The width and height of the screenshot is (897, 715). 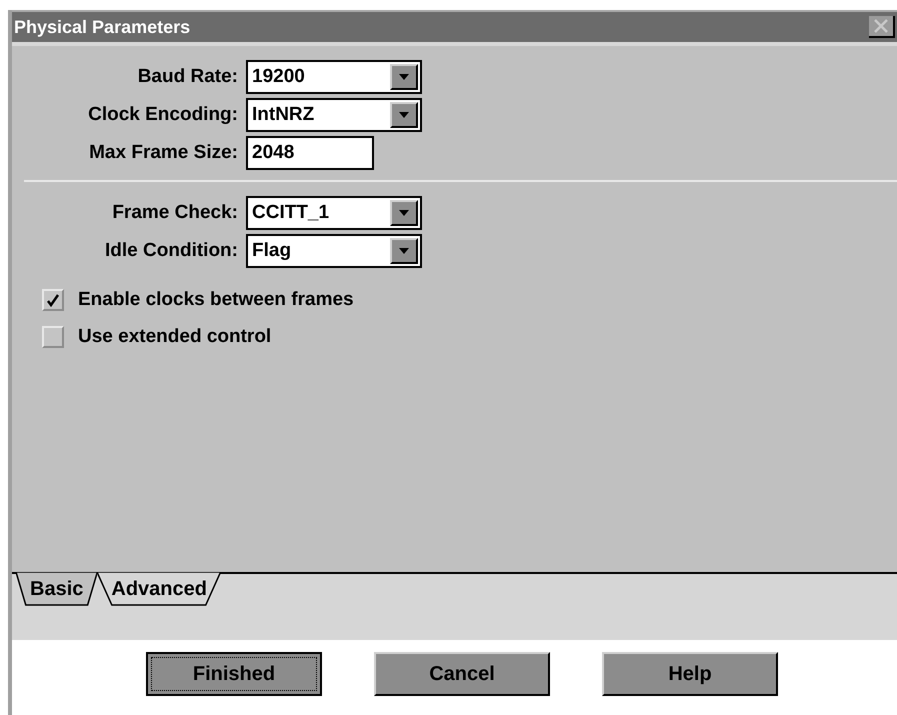 I want to click on field-label: Clock Encoding:, so click(x=162, y=114).